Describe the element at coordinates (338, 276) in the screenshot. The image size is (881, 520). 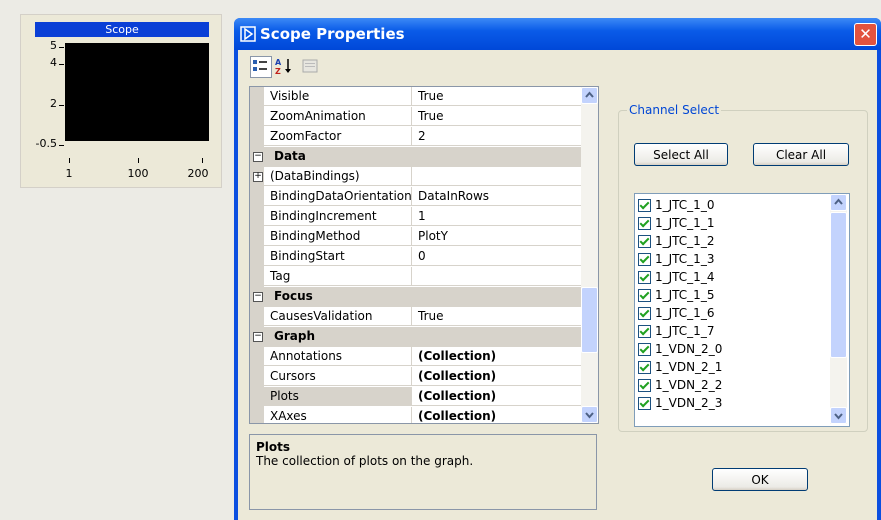
I see `property-name: Tag` at that location.